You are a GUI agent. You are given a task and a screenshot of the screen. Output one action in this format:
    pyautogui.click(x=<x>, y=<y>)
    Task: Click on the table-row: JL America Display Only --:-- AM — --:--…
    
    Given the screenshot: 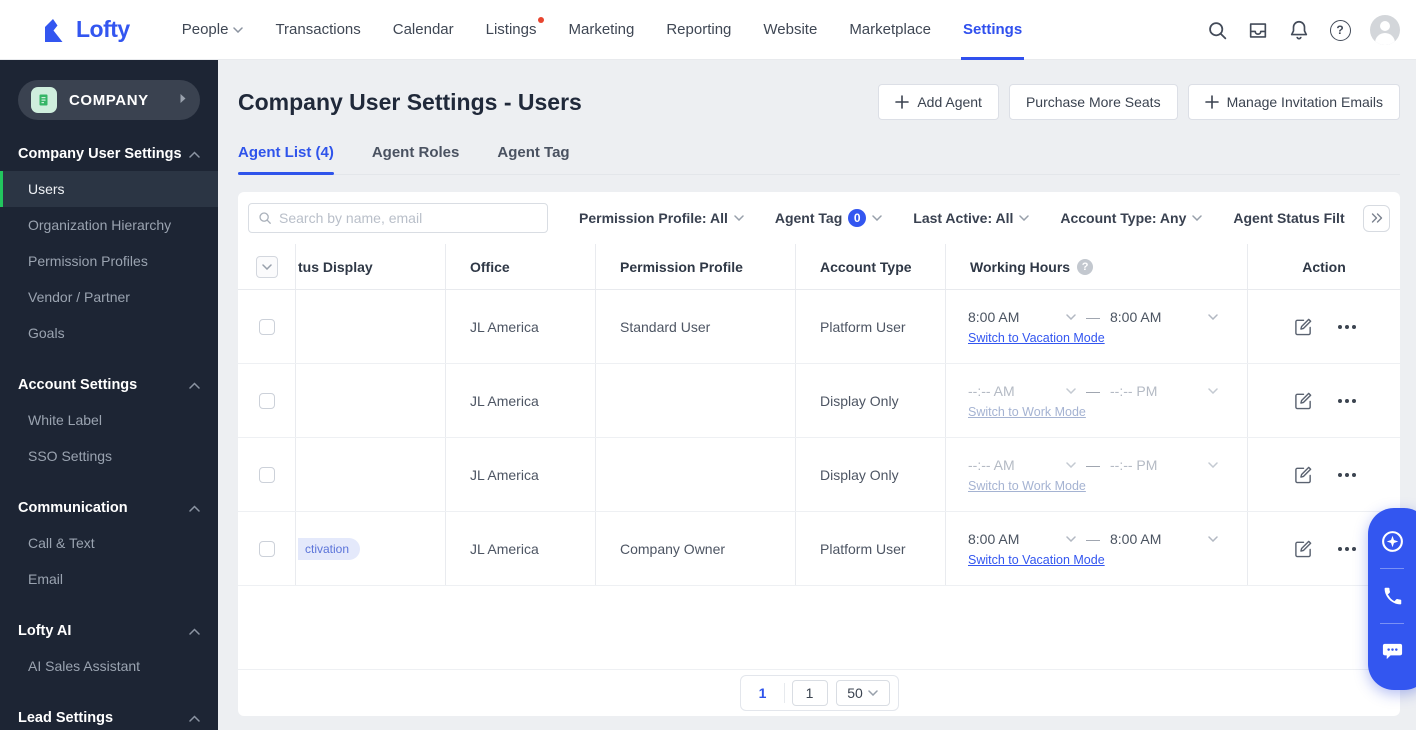 What is the action you would take?
    pyautogui.click(x=819, y=475)
    